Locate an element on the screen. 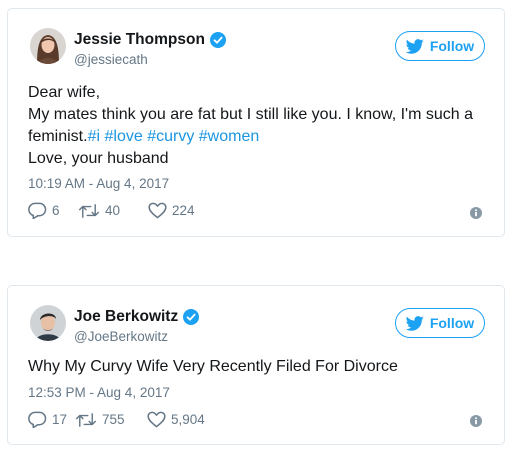 The height and width of the screenshot is (457, 513). hashtag-link: #love is located at coordinates (123, 136).